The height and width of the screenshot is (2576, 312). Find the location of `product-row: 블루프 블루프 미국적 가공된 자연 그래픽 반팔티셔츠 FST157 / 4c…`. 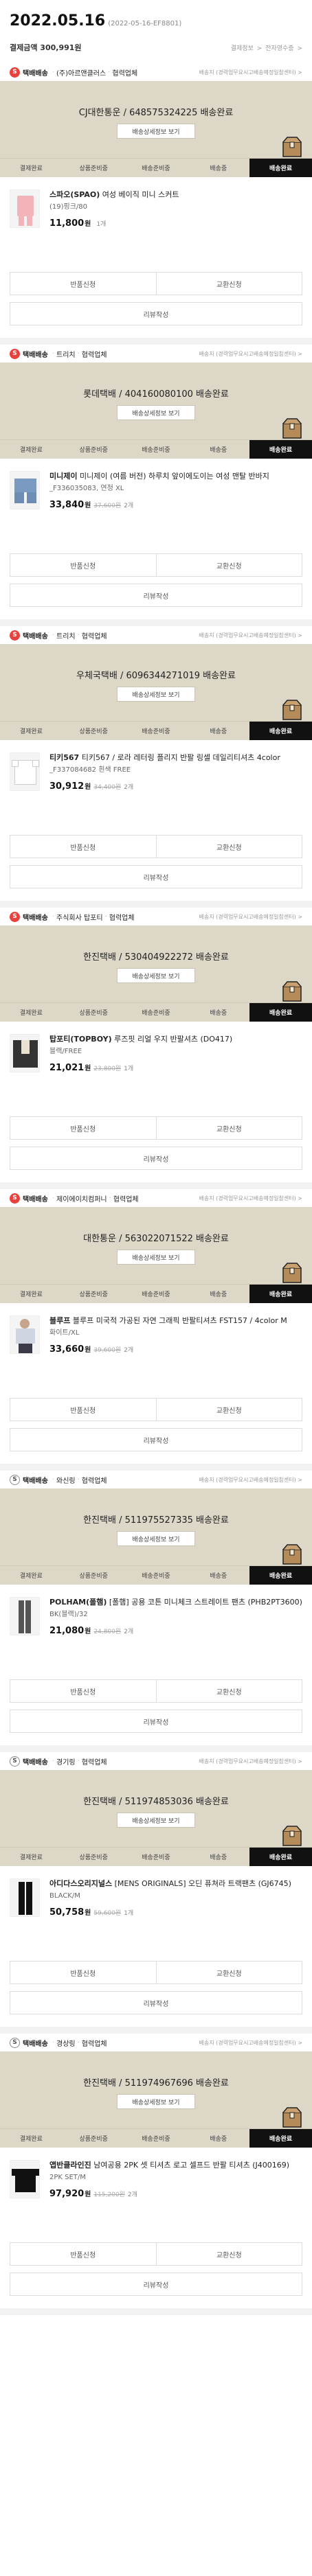

product-row: 블루프 블루프 미국적 가공된 자연 그래픽 반팔티셔츠 FST157 / 4c… is located at coordinates (156, 1350).